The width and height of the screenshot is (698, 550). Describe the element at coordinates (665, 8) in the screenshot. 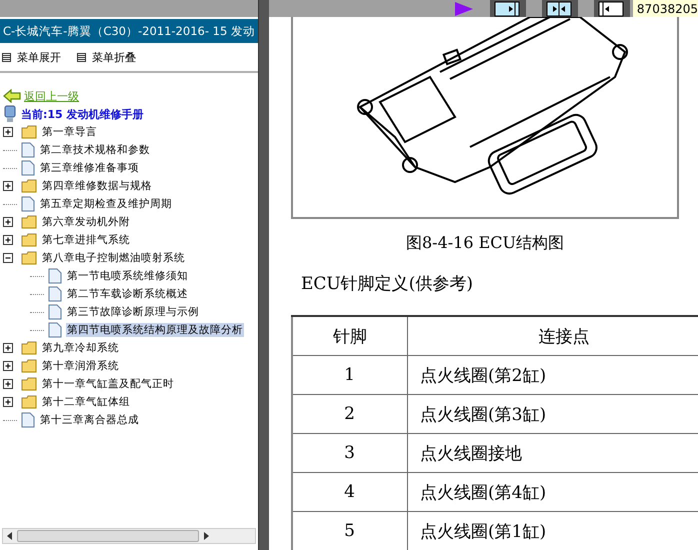

I see `page-number: 87038205` at that location.